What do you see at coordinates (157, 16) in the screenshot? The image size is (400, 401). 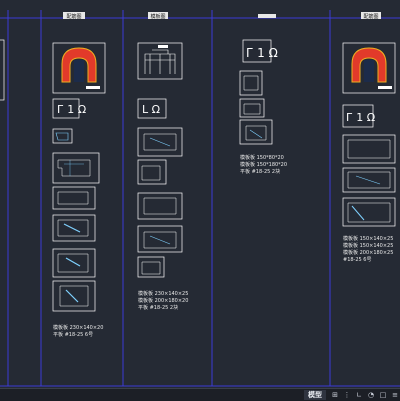 I see `sheet3-title: 模板图` at bounding box center [157, 16].